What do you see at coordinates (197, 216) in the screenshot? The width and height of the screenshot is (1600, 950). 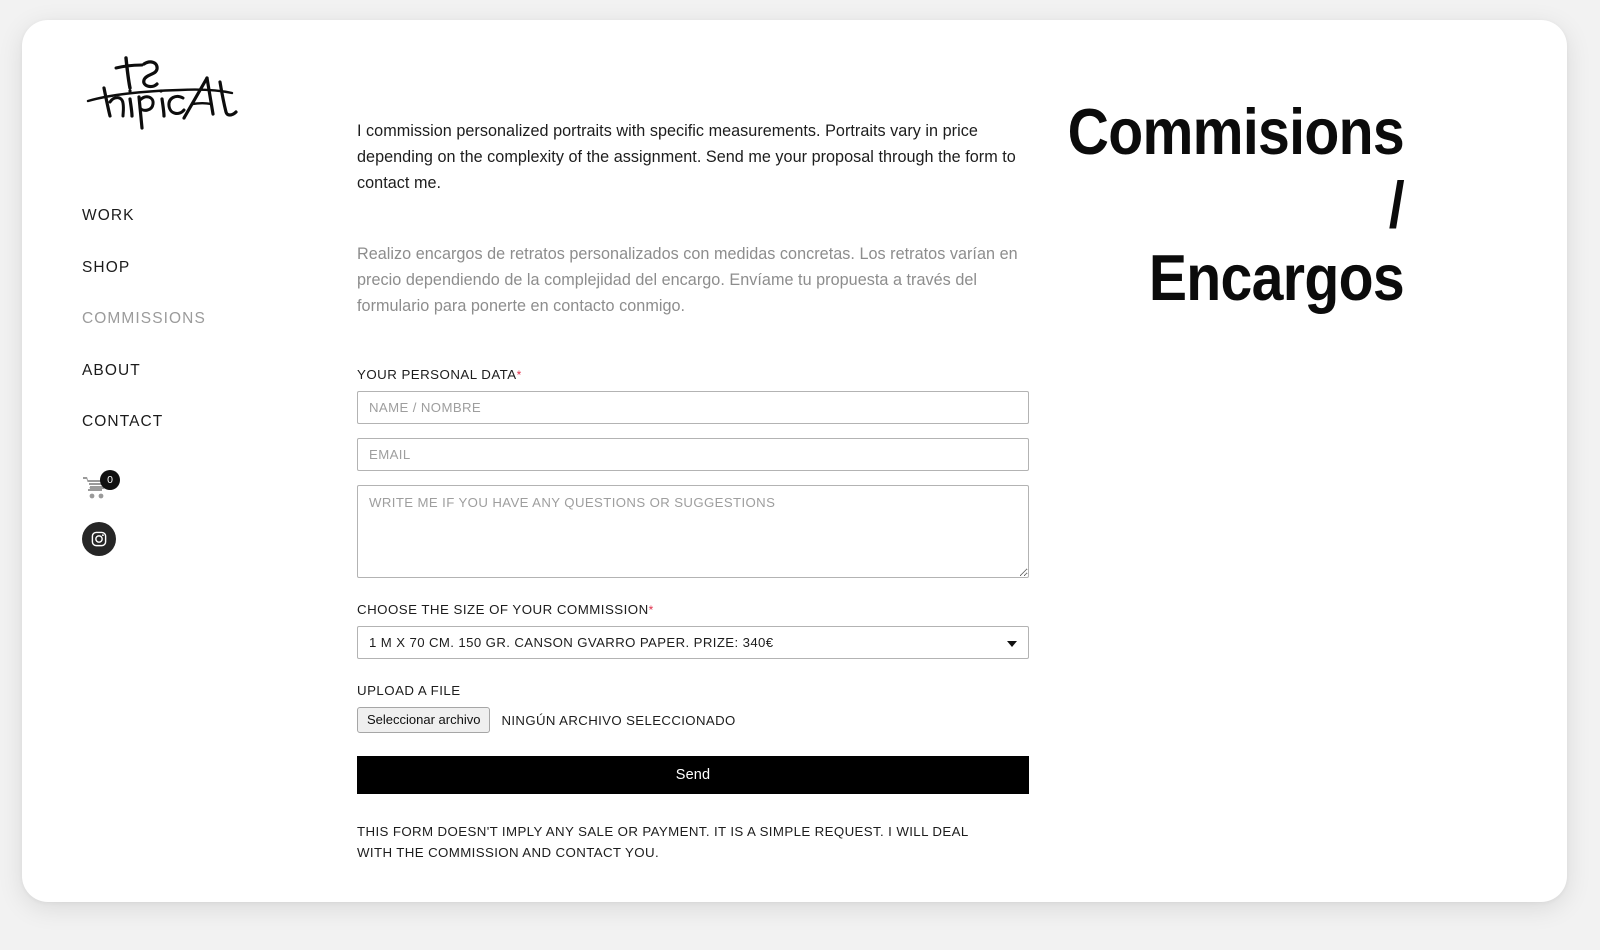 I see `sidebar-item-work: WORK` at bounding box center [197, 216].